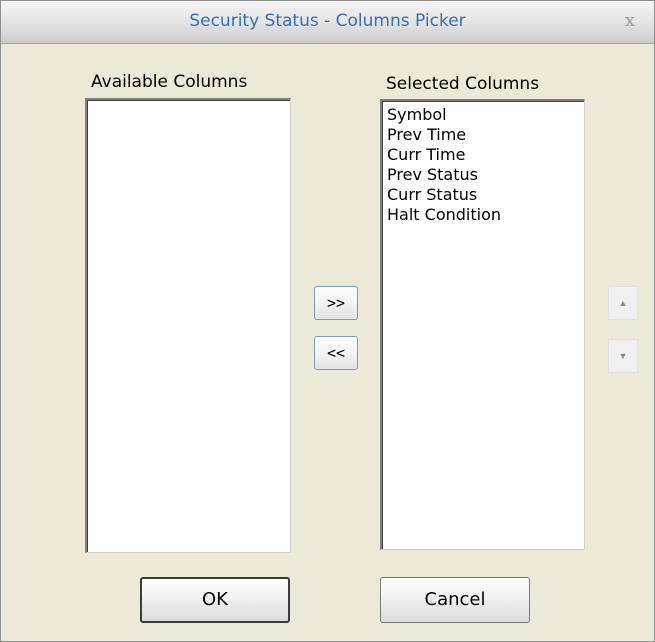 The image size is (655, 642). What do you see at coordinates (169, 82) in the screenshot?
I see `available-columns-label: Available Columns` at bounding box center [169, 82].